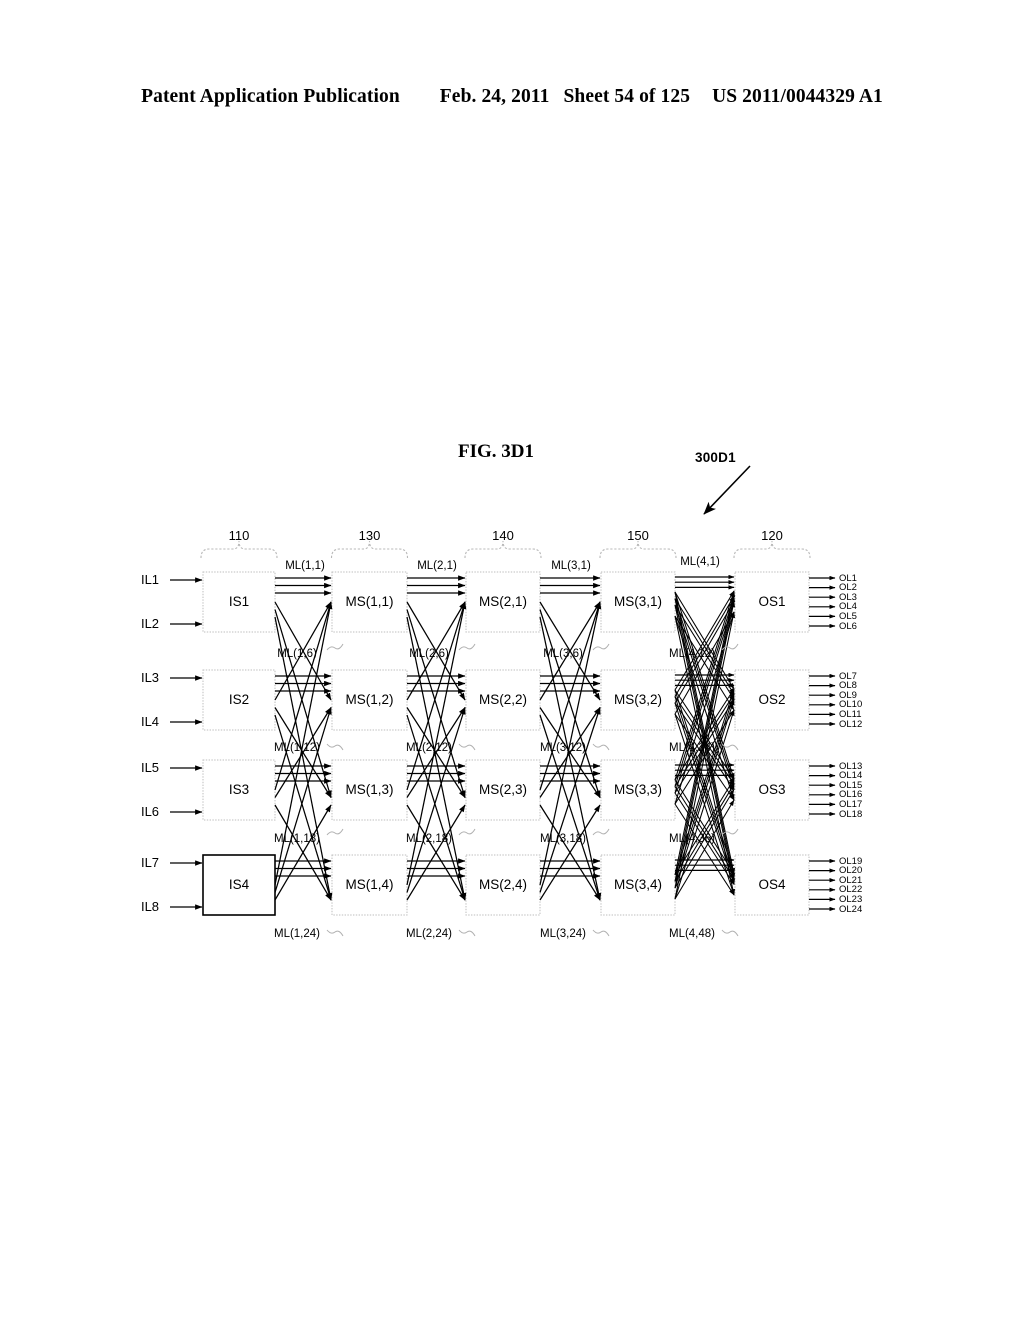 This screenshot has height=1320, width=1024. What do you see at coordinates (848, 578) in the screenshot?
I see `output-link-label-1: OL1` at bounding box center [848, 578].